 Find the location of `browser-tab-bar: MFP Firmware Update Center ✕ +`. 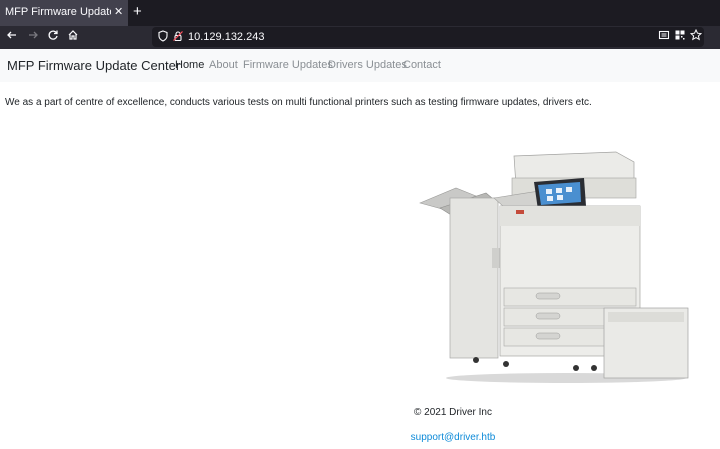

browser-tab-bar: MFP Firmware Update Center ✕ + is located at coordinates (360, 13).